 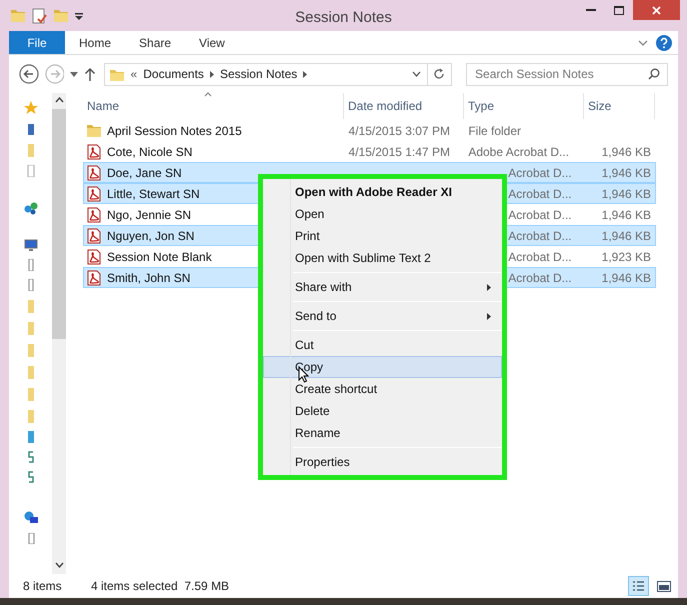 What do you see at coordinates (399, 131) in the screenshot?
I see `date-cell: 4/15/2015 3:07 PM` at bounding box center [399, 131].